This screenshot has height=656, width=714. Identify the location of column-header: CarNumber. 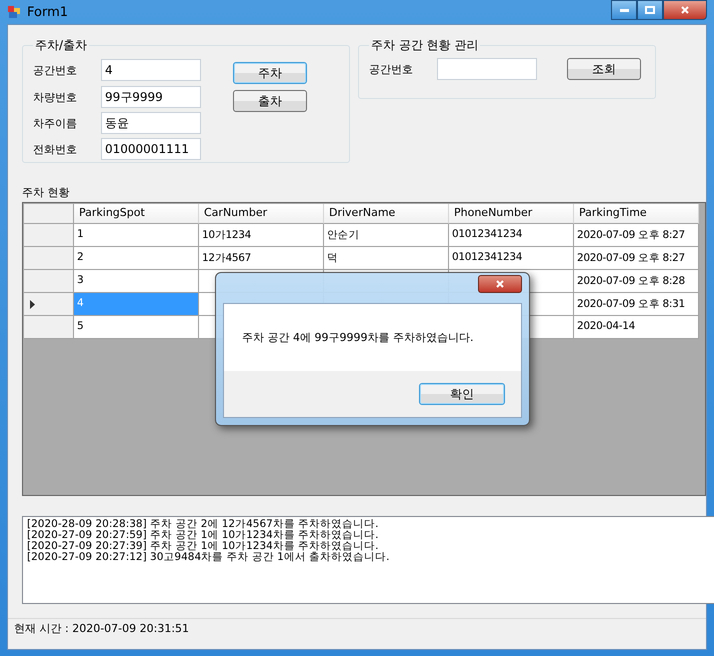
(261, 214).